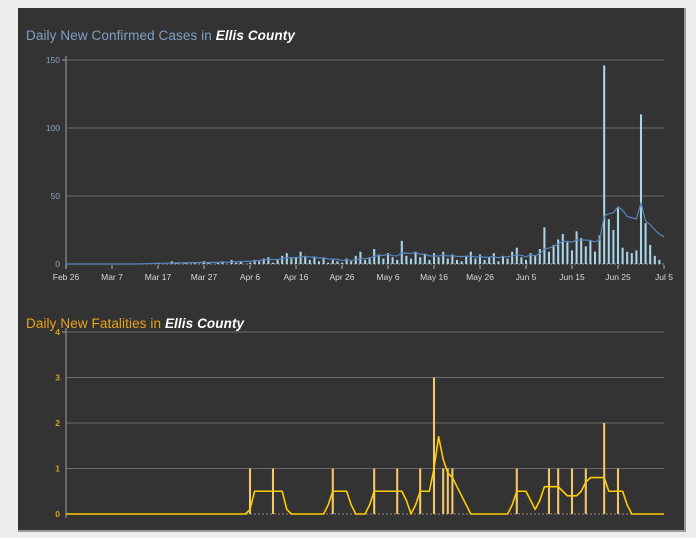 Image resolution: width=696 pixels, height=538 pixels. I want to click on y-tick-label: 100, so click(53, 128).